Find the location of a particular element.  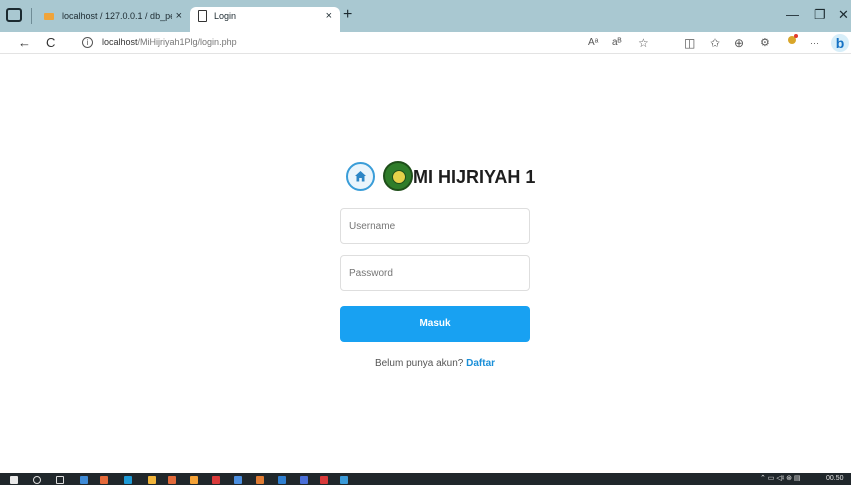

folder-icon is located at coordinates (152, 480).